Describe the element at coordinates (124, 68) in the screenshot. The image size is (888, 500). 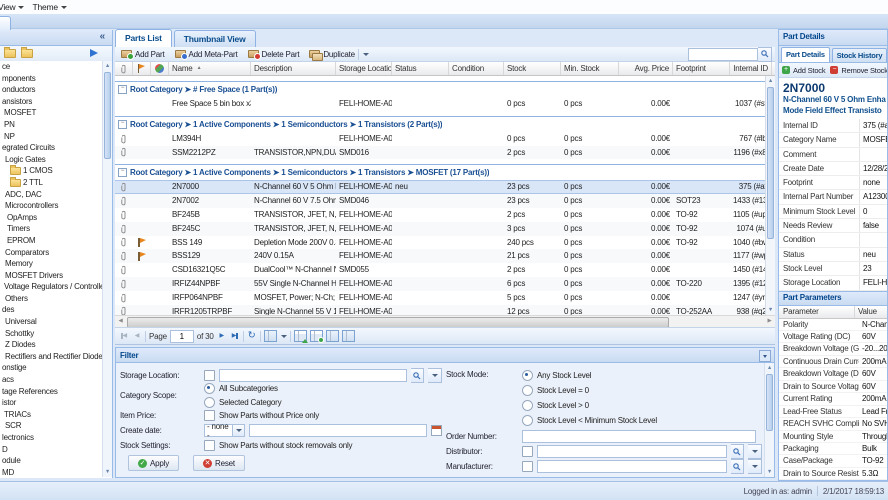
I see `attachment-column-header` at that location.